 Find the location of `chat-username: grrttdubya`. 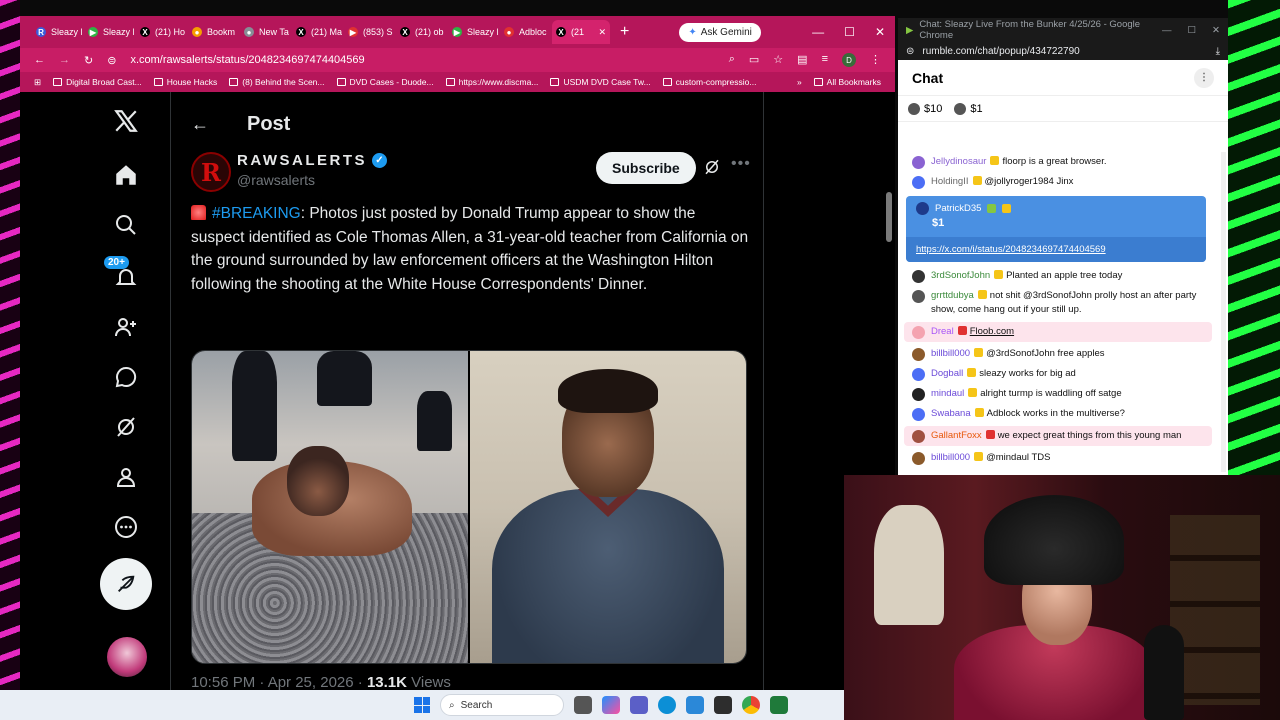

chat-username: grrttdubya is located at coordinates (952, 295).